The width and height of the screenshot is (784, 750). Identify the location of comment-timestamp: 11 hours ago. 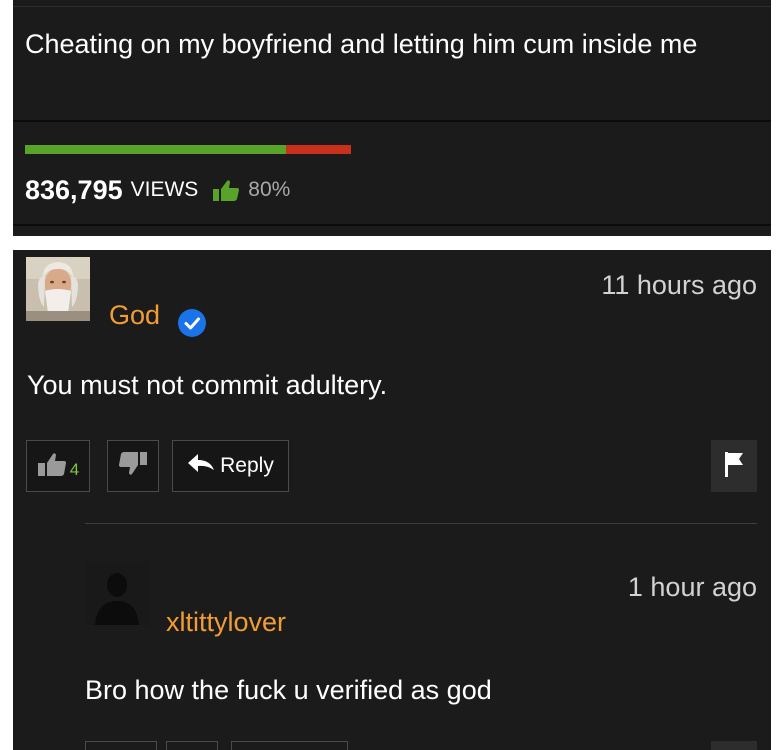
(679, 285).